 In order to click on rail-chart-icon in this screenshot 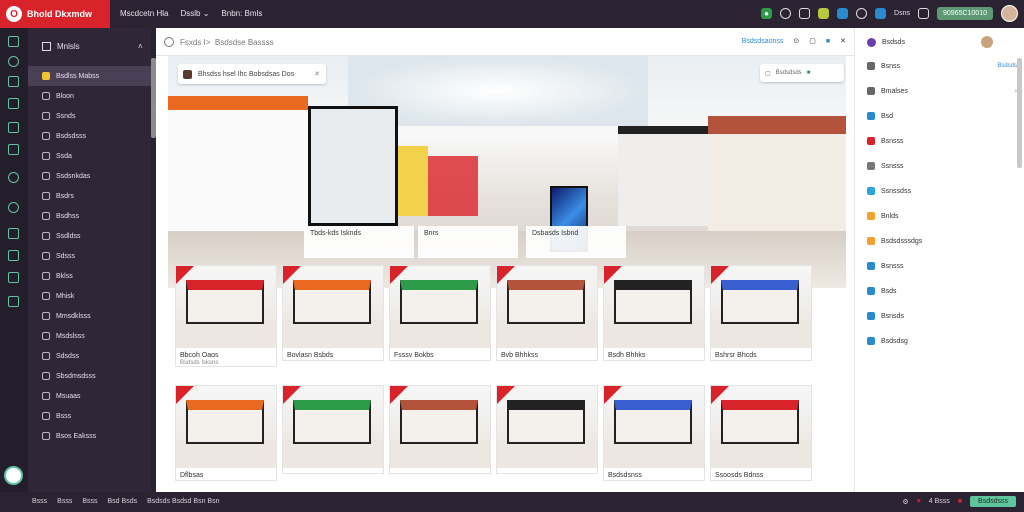, I will do `click(13, 149)`.